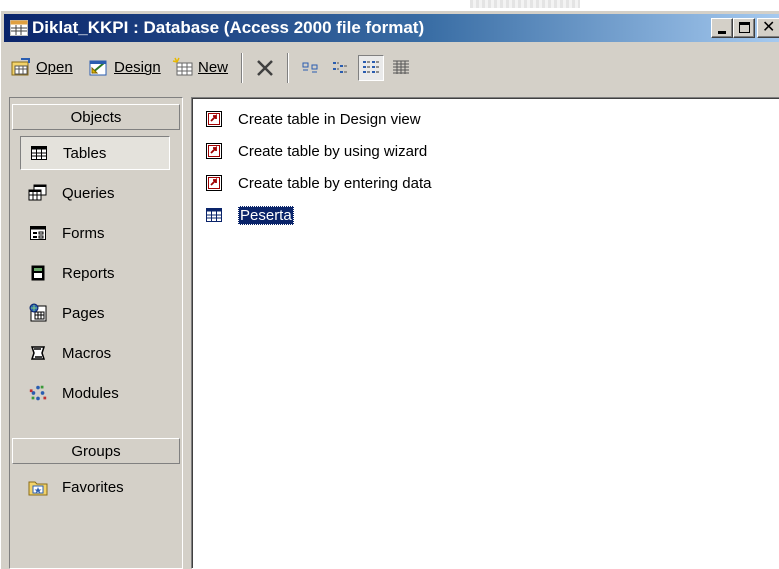 The image size is (779, 569). I want to click on background-strip, so click(389, 5).